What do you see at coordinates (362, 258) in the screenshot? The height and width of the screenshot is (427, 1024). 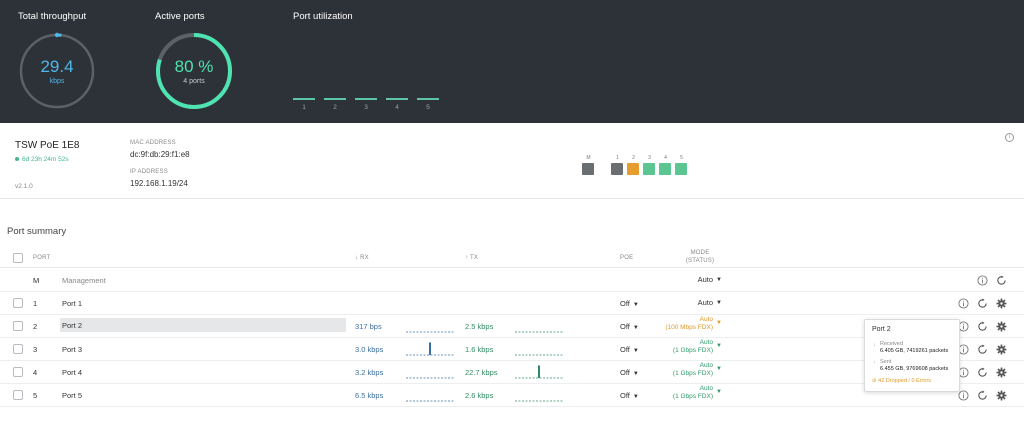 I see `header-rx: ↓ RX` at bounding box center [362, 258].